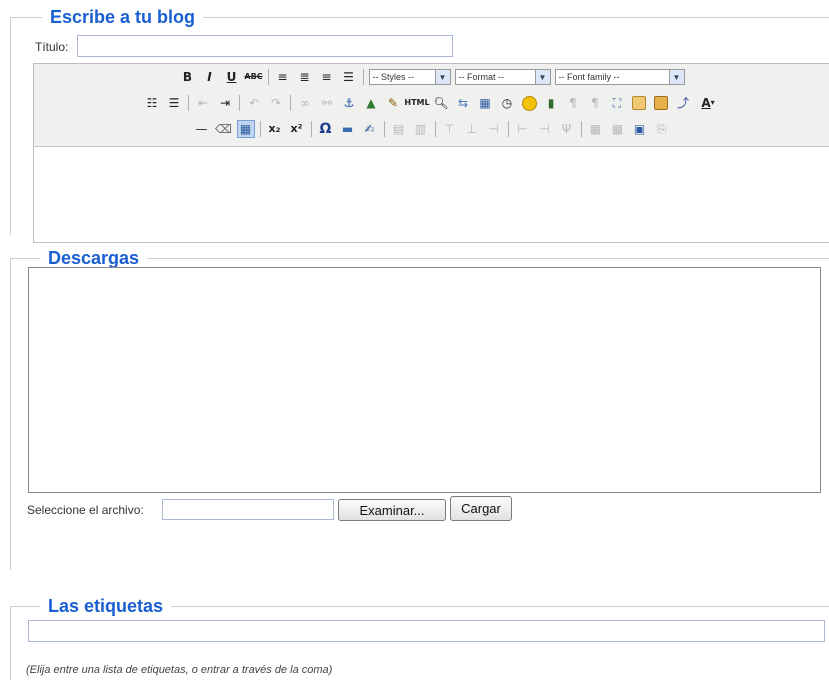 The width and height of the screenshot is (829, 680). What do you see at coordinates (188, 77) in the screenshot?
I see `bold-button: B` at bounding box center [188, 77].